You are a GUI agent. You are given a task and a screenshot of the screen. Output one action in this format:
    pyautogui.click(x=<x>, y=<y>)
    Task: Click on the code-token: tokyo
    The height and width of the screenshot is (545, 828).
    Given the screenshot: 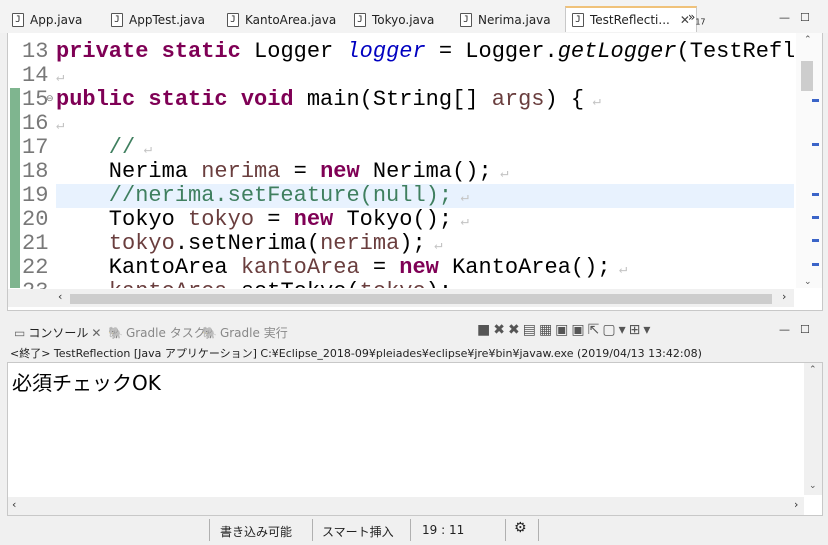 What is the action you would take?
    pyautogui.click(x=141, y=243)
    